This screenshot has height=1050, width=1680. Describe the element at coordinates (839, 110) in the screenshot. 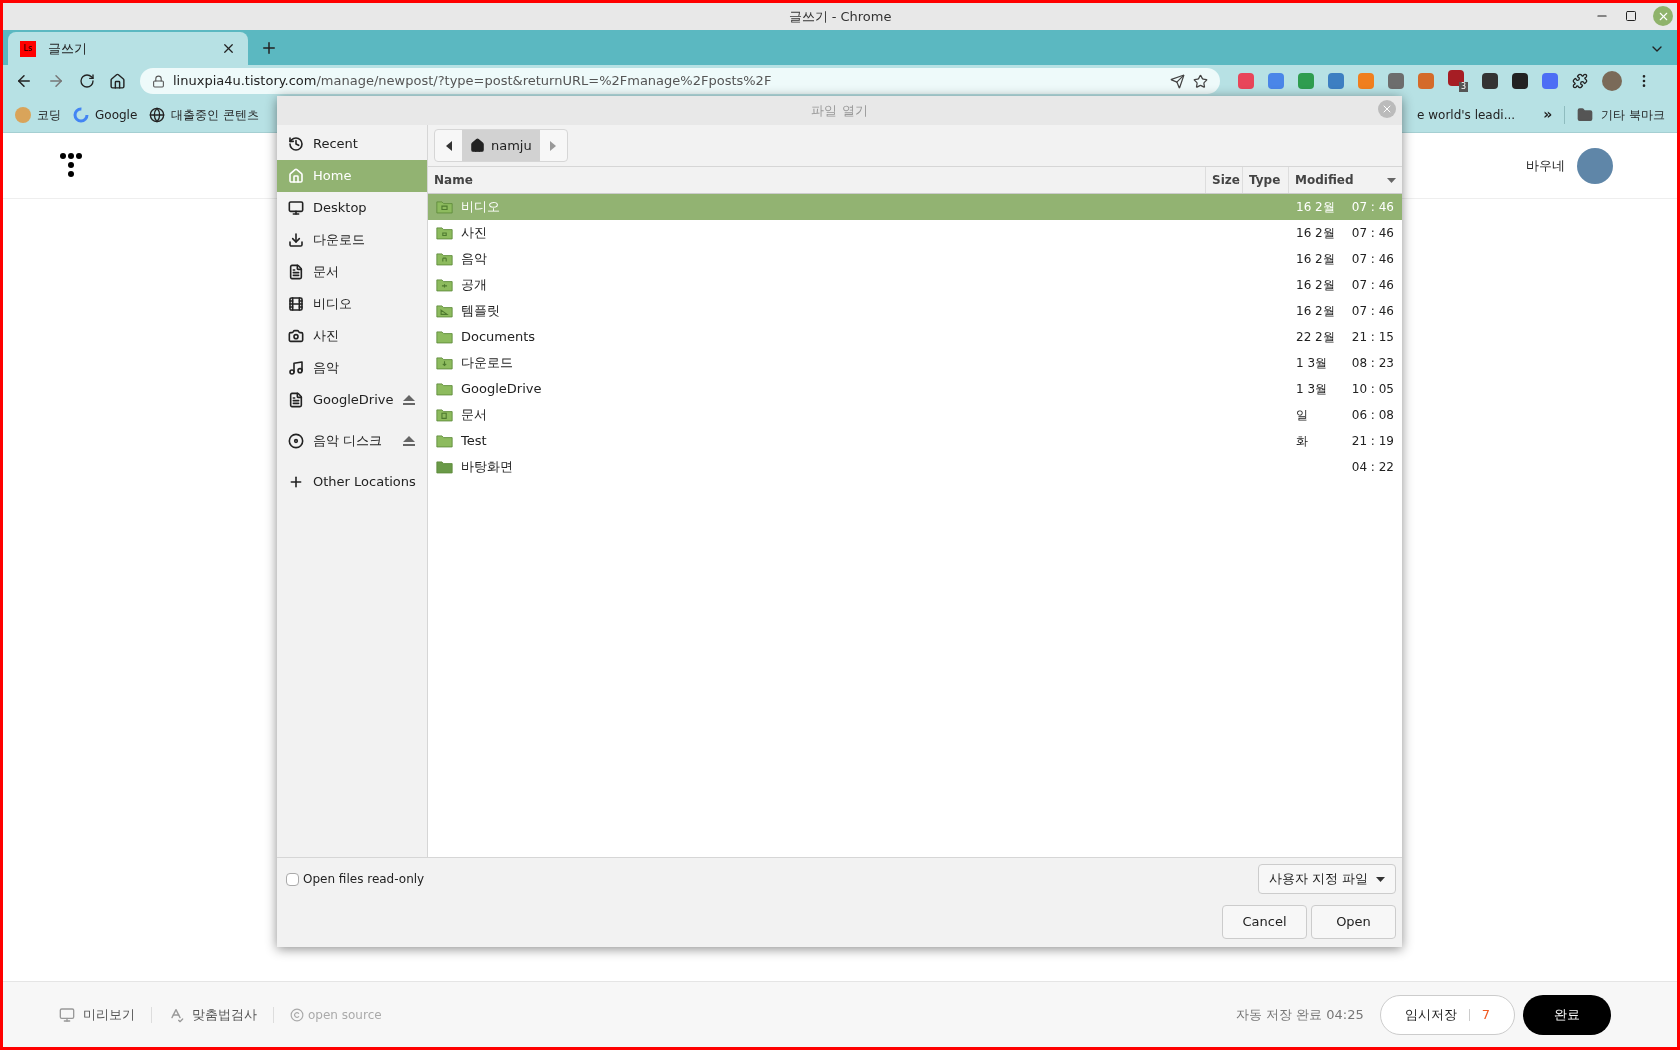

I see `dialog-title: 파일 열기` at that location.